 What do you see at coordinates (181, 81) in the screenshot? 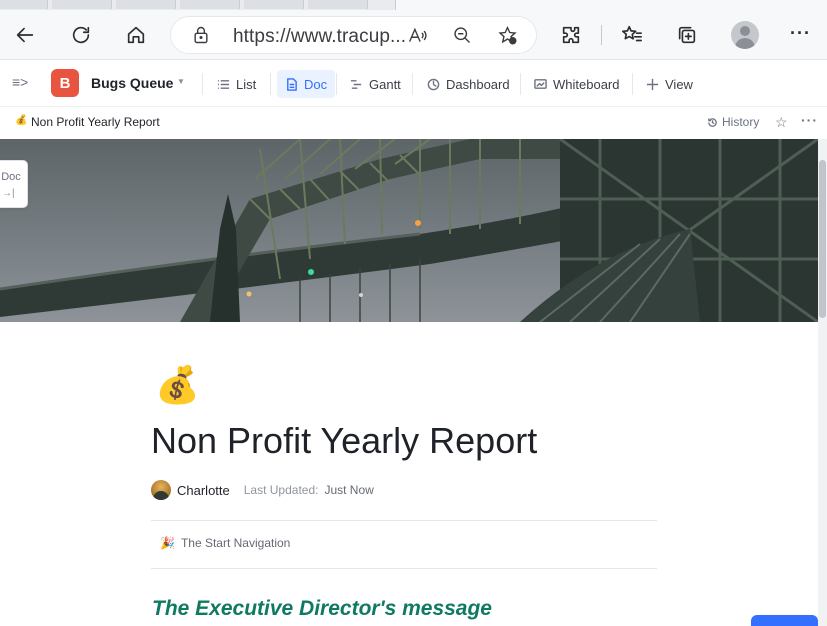
I see `caret-down-icon: ▼` at bounding box center [181, 81].